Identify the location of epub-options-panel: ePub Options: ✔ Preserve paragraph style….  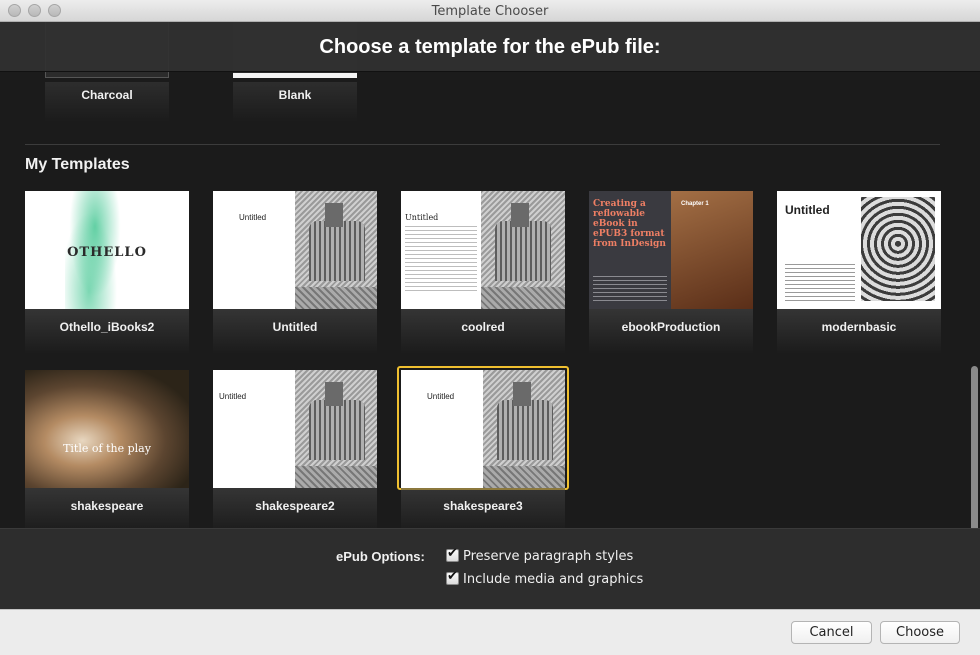
(490, 568).